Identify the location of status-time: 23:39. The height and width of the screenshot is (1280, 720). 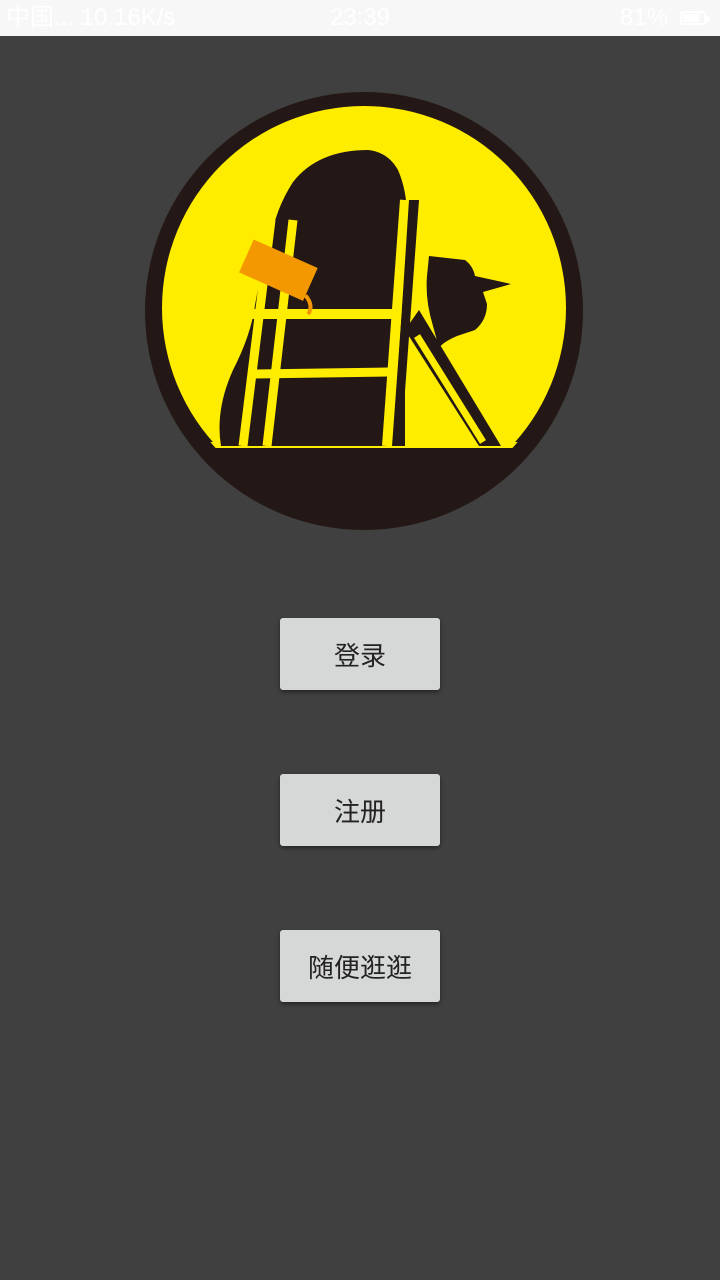
(360, 17).